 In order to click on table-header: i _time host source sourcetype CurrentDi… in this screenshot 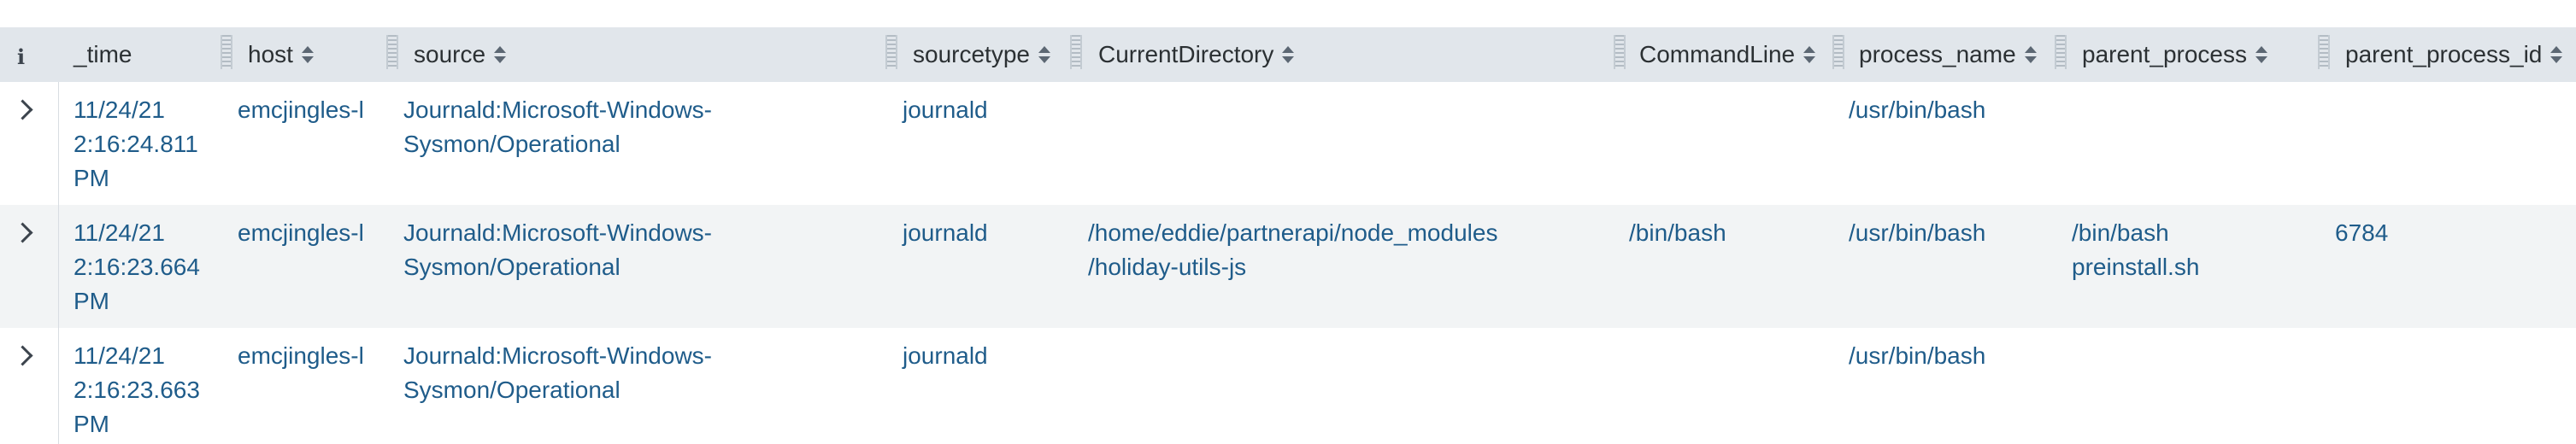, I will do `click(1288, 54)`.